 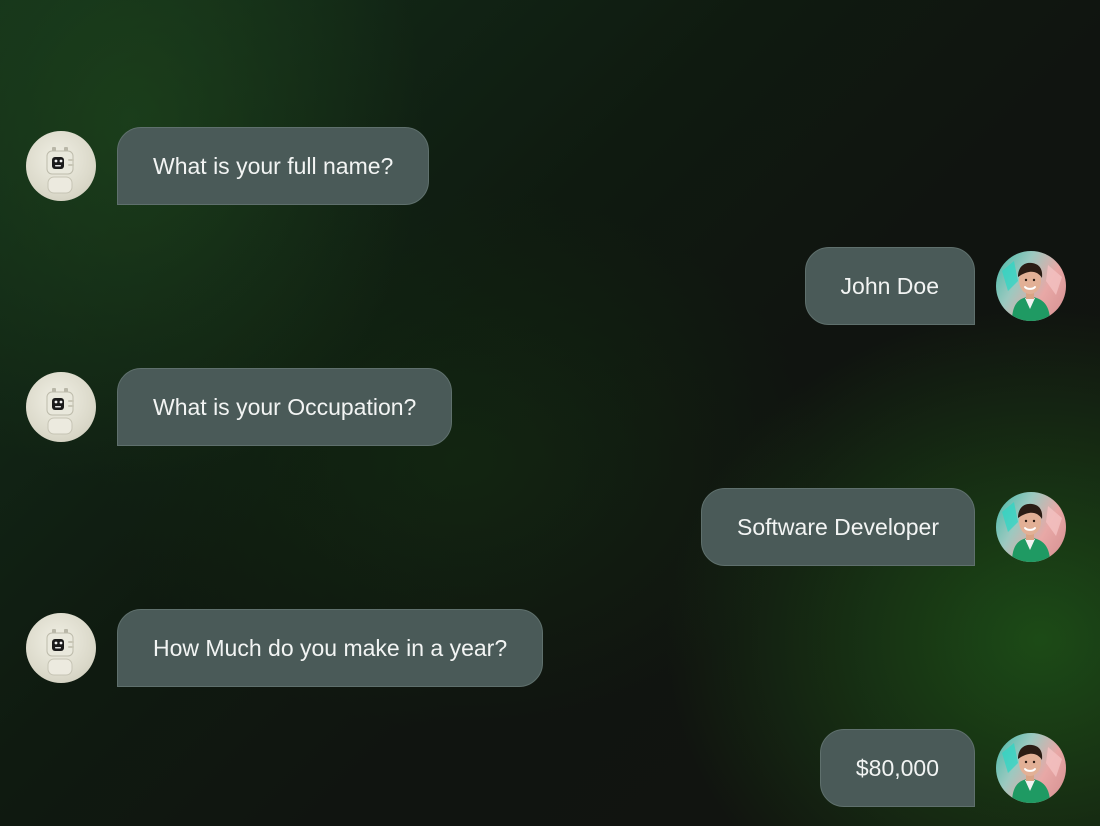 I want to click on message-bubble: What is your Occupation?, so click(x=285, y=407).